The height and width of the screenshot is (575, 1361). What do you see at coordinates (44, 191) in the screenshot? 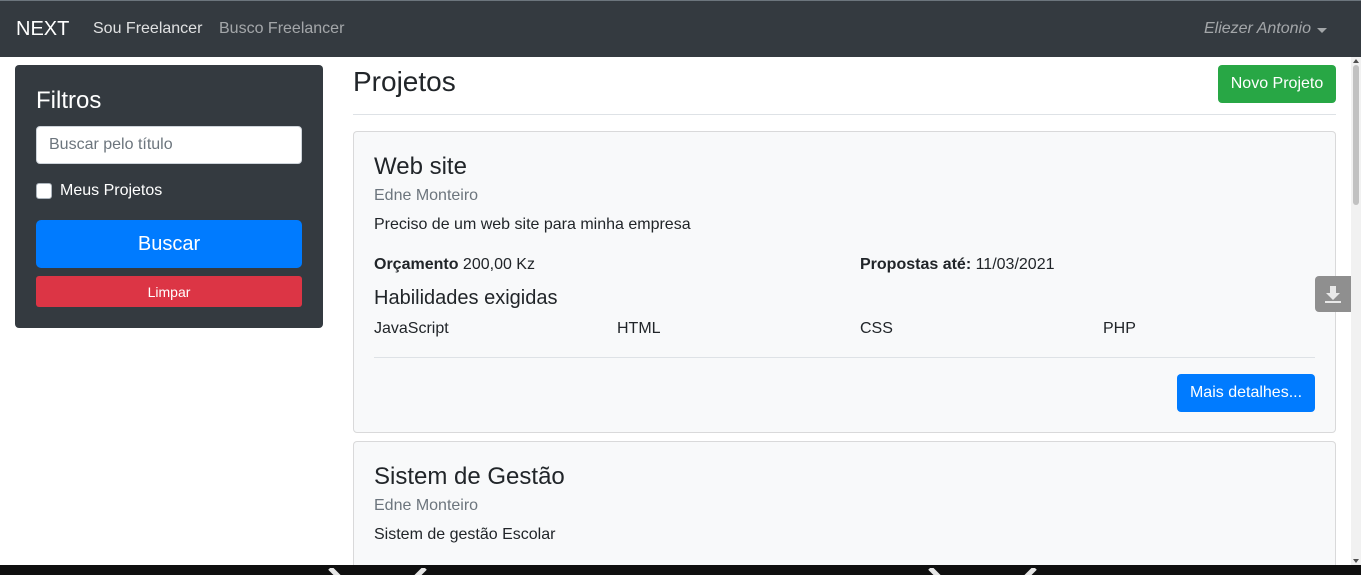
I see `my-projects-checkbox` at bounding box center [44, 191].